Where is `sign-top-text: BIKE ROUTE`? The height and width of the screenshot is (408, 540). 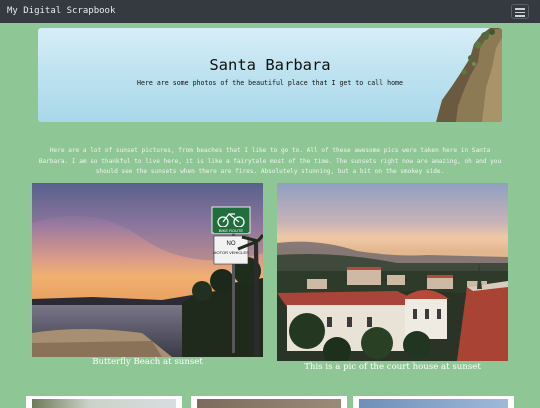
sign-top-text: BIKE ROUTE is located at coordinates (231, 230).